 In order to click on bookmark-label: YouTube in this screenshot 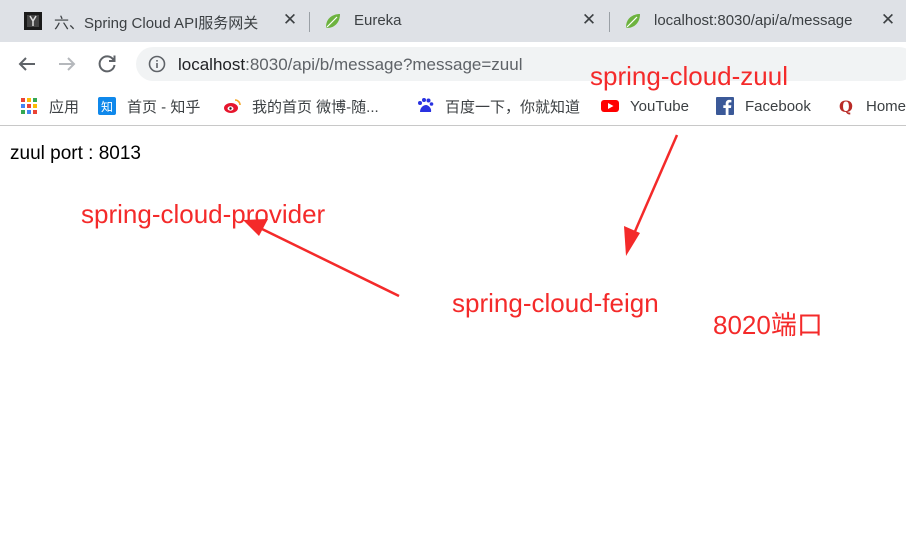, I will do `click(659, 106)`.